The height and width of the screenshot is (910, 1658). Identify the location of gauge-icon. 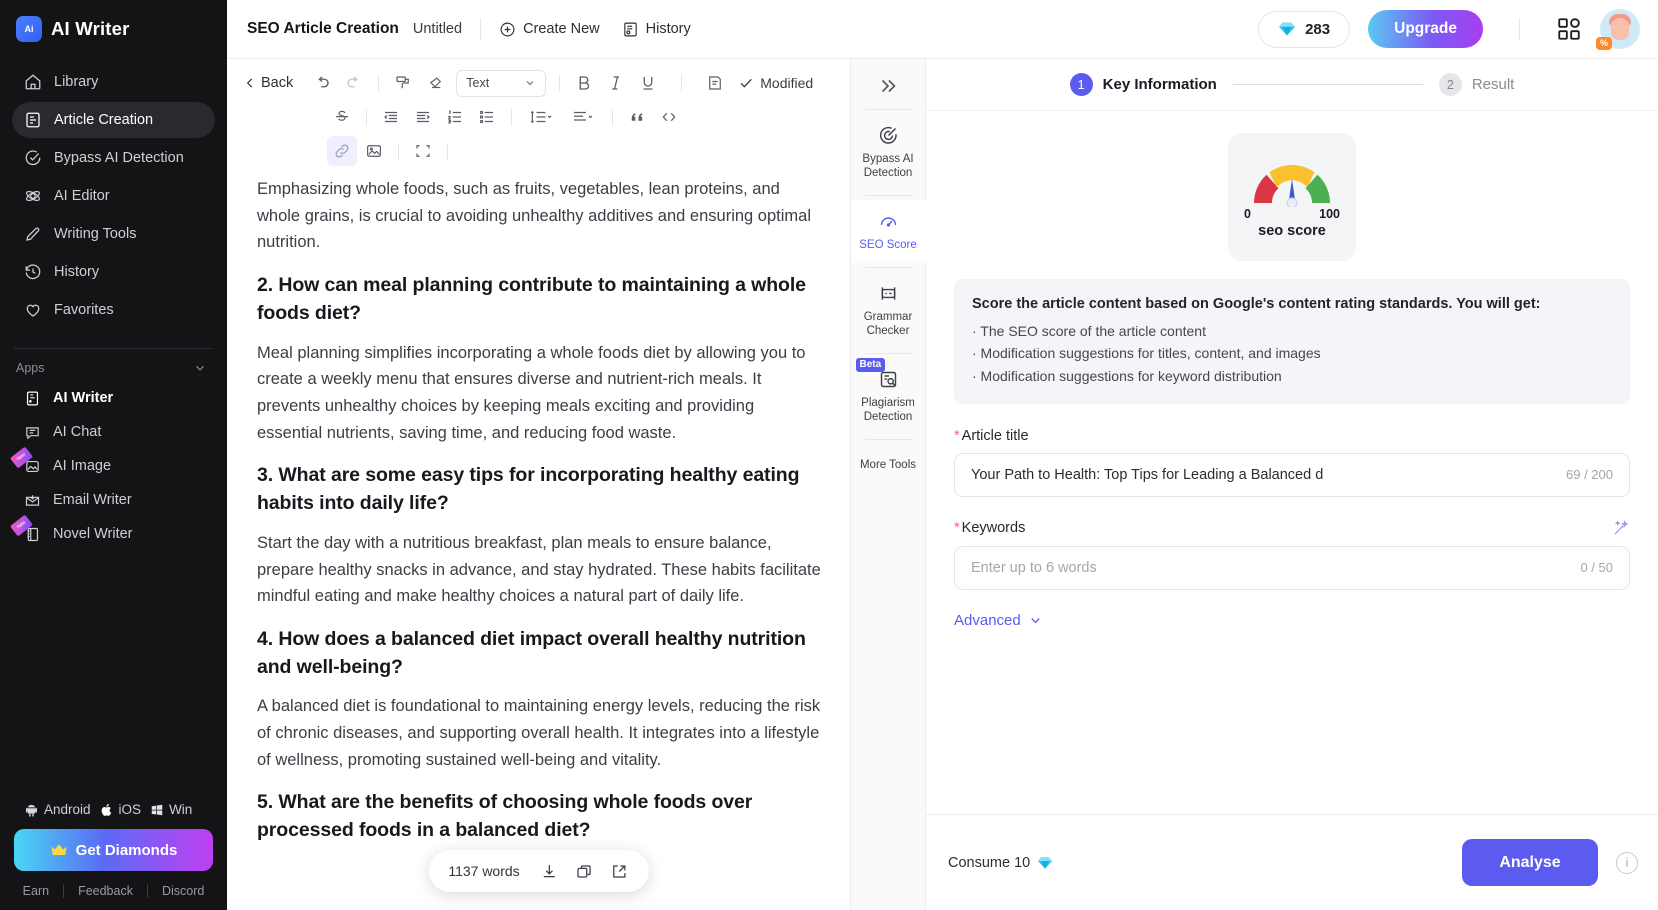
(888, 221).